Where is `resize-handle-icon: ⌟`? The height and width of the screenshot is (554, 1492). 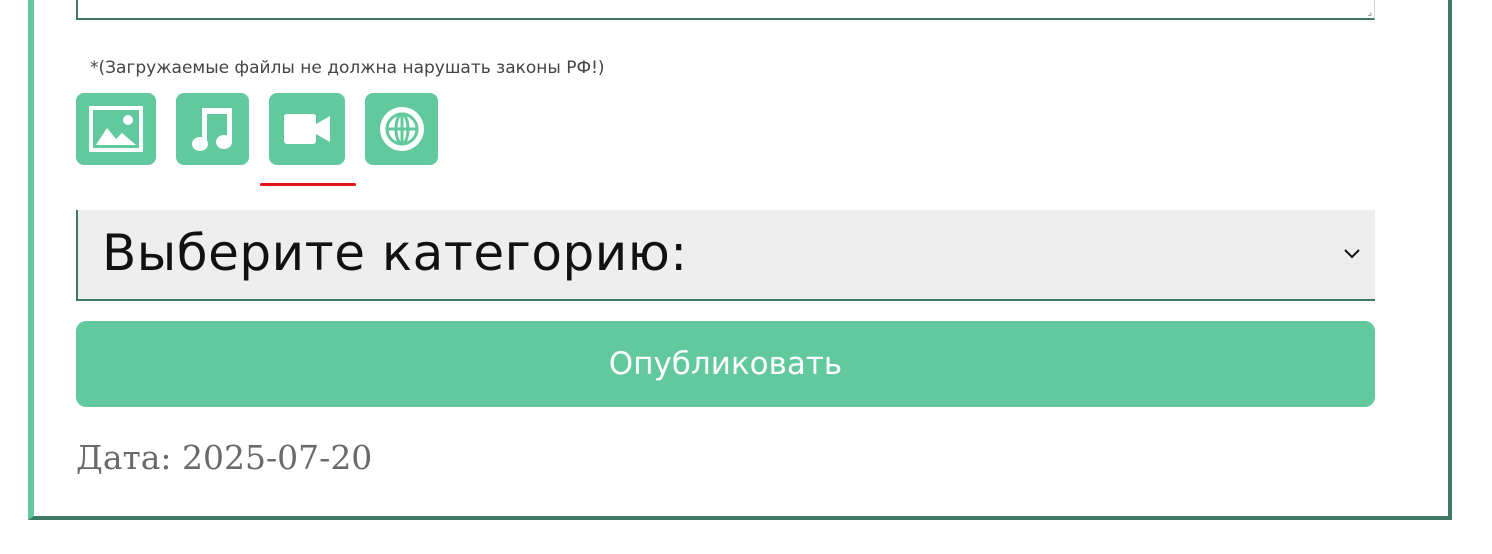 resize-handle-icon: ⌟ is located at coordinates (1370, 12).